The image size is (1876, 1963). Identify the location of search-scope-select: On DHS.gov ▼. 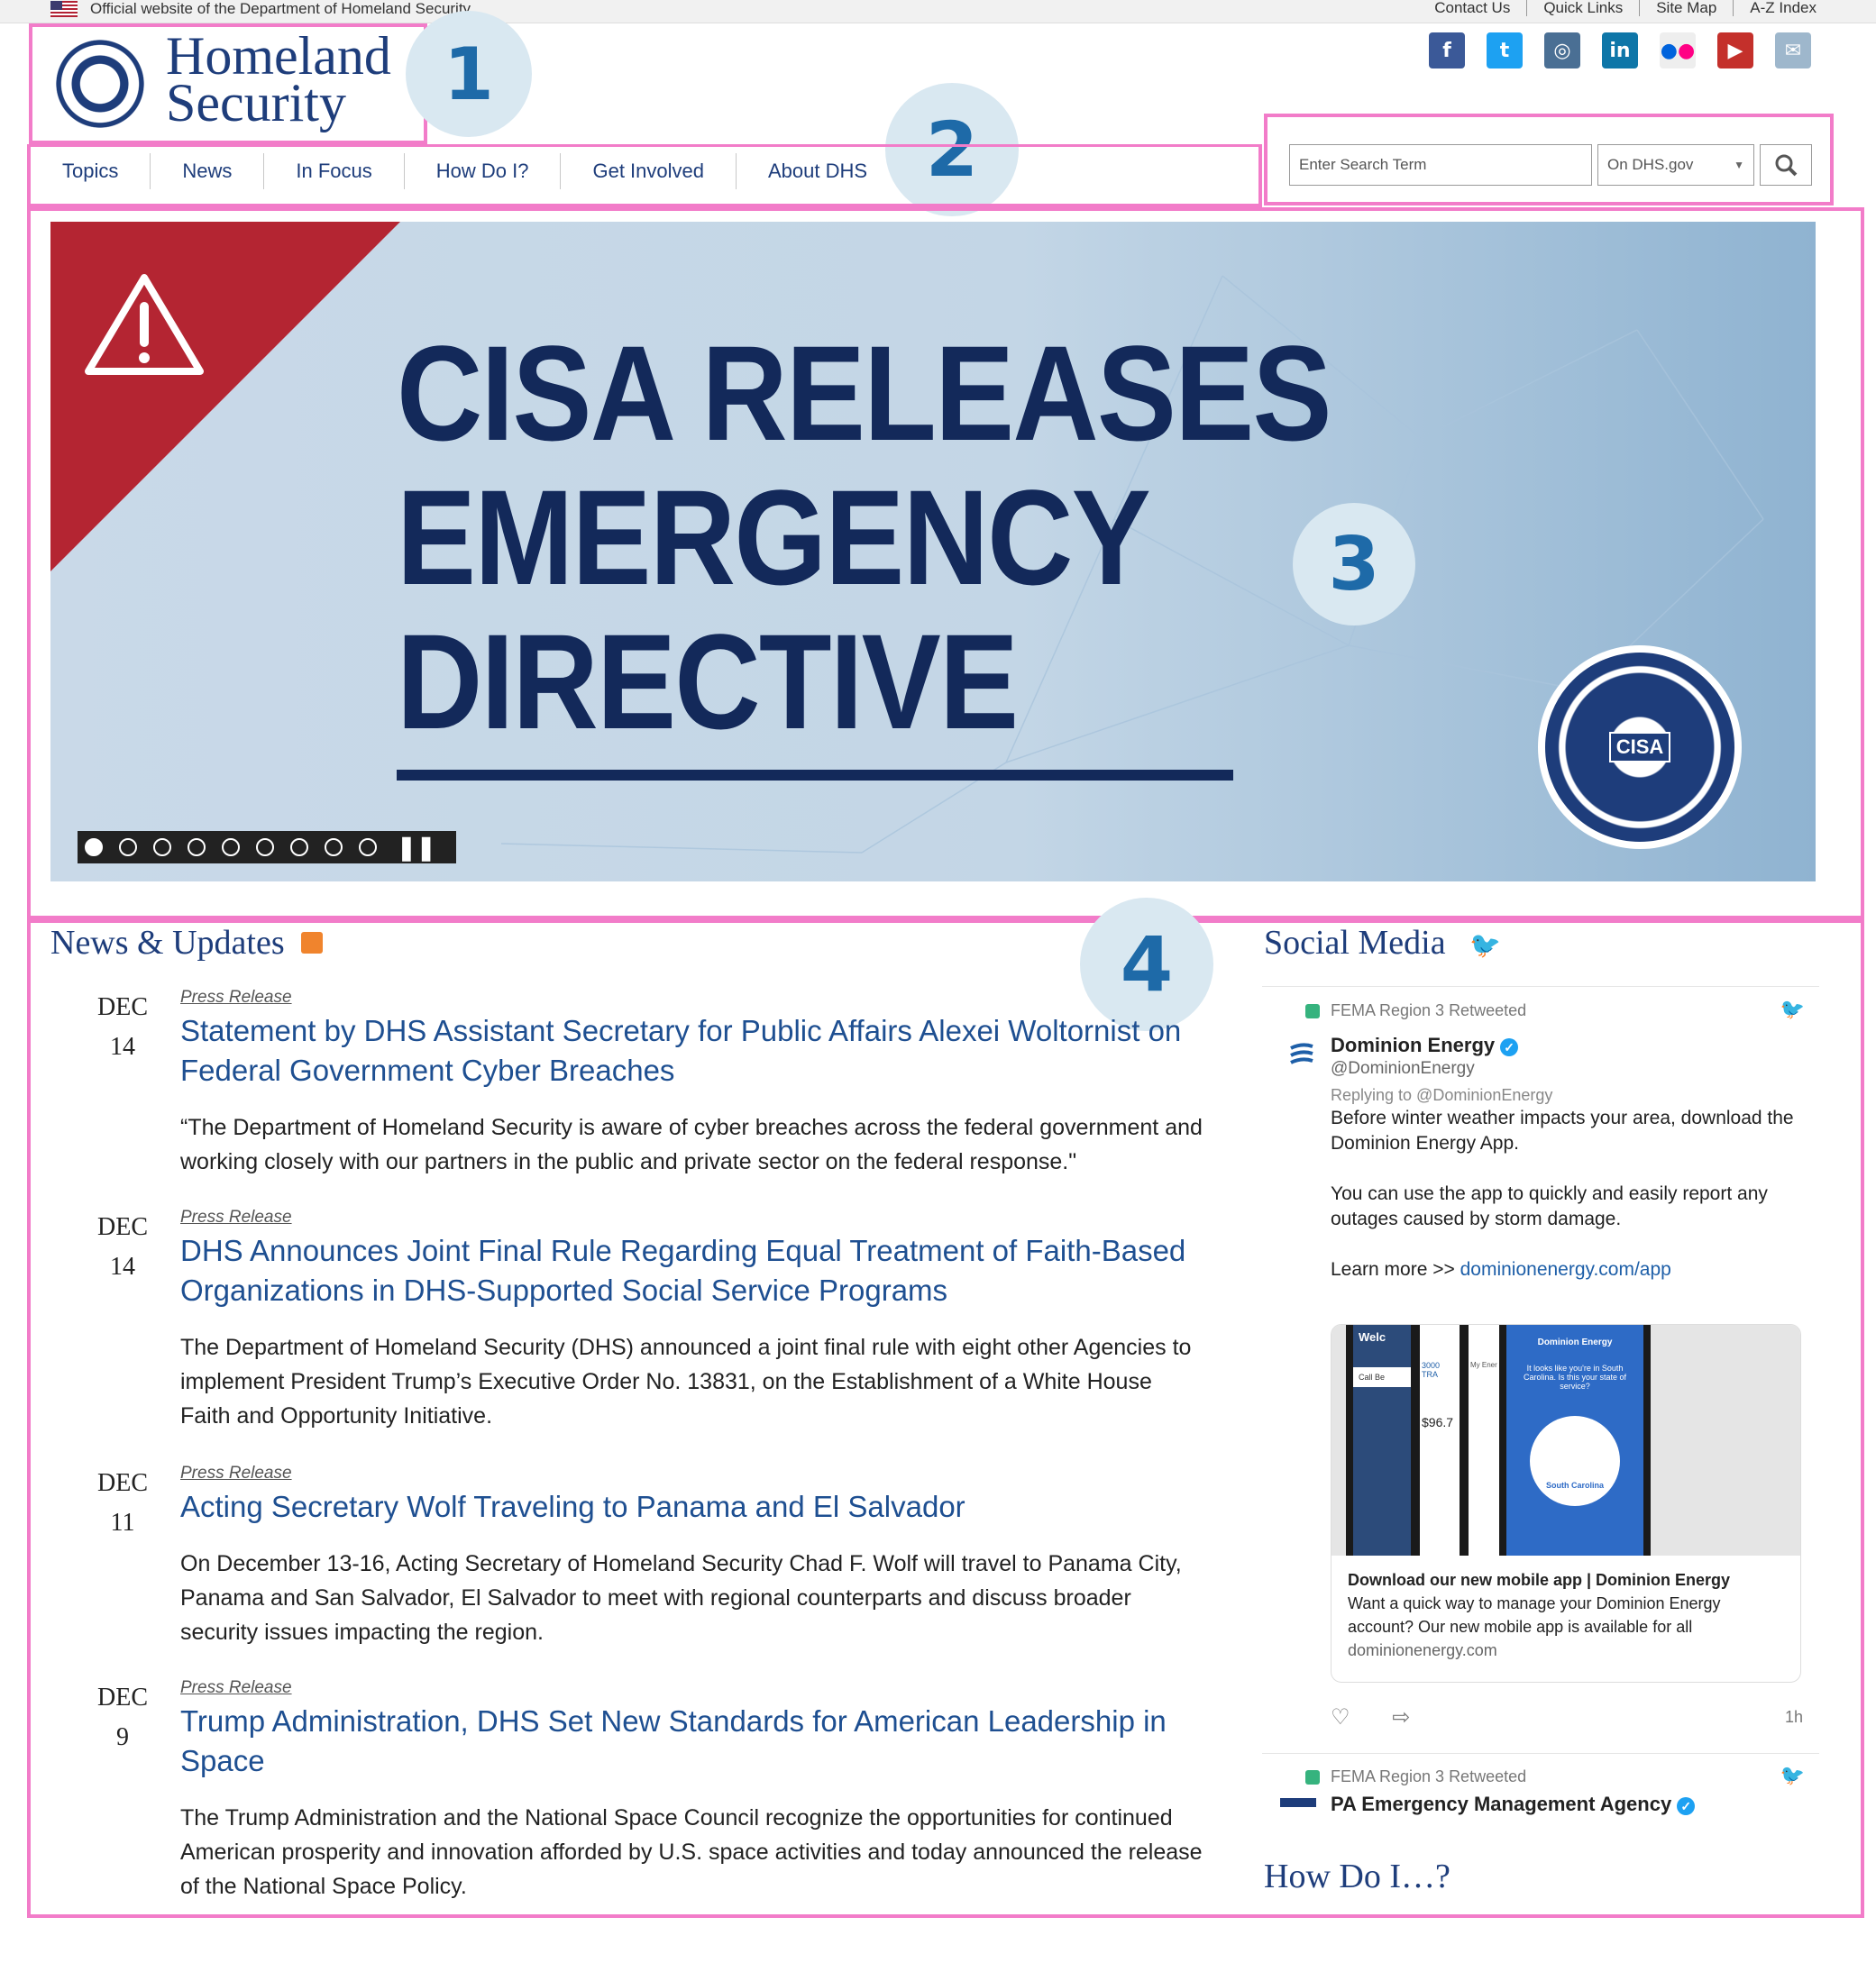
(1675, 165).